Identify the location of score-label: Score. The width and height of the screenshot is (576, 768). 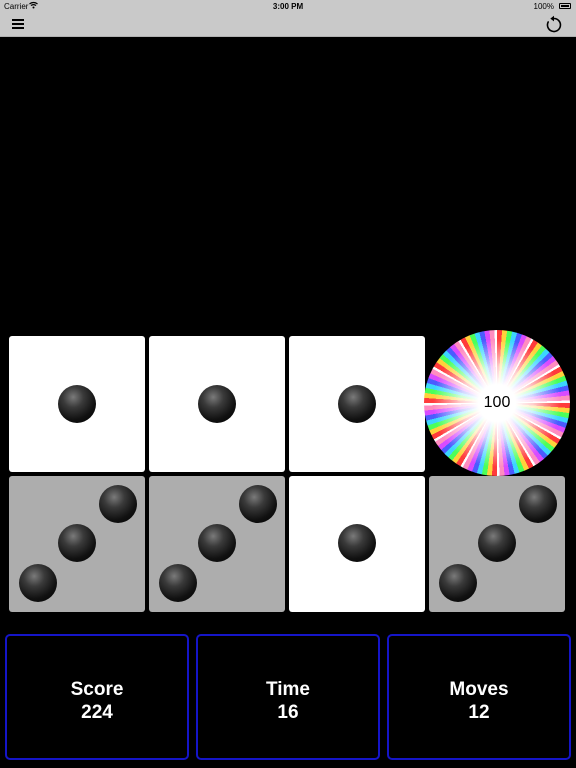
(97, 689).